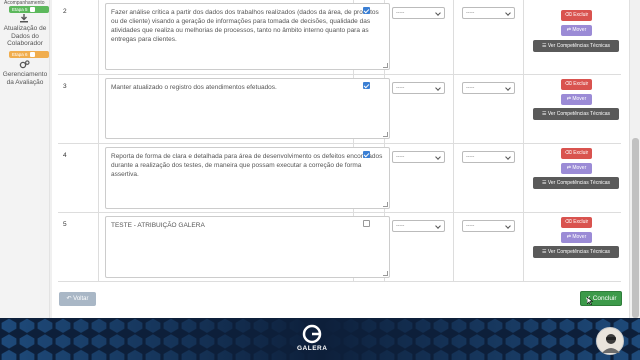  What do you see at coordinates (24, 18) in the screenshot?
I see `download-icon` at bounding box center [24, 18].